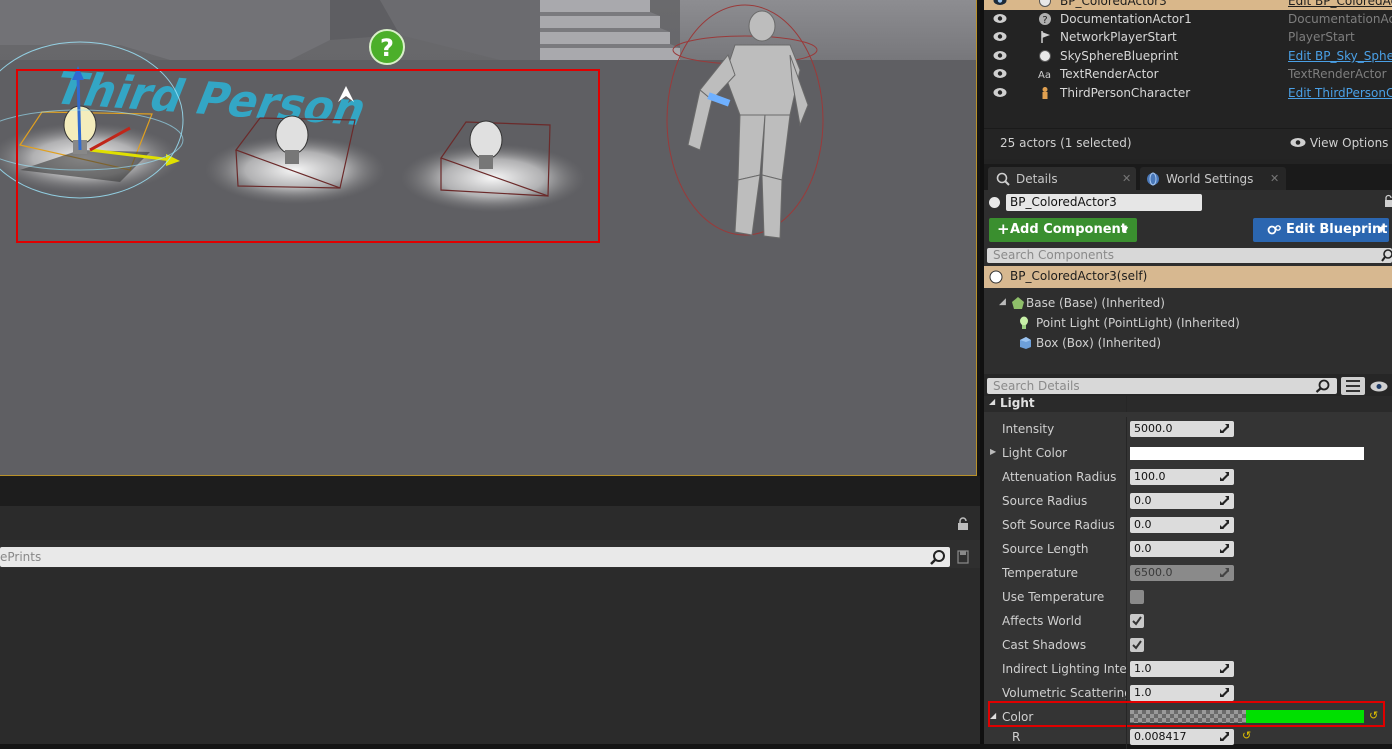 This screenshot has height=749, width=1392. I want to click on component-item: Base (Base) (Inherited), so click(1095, 303).